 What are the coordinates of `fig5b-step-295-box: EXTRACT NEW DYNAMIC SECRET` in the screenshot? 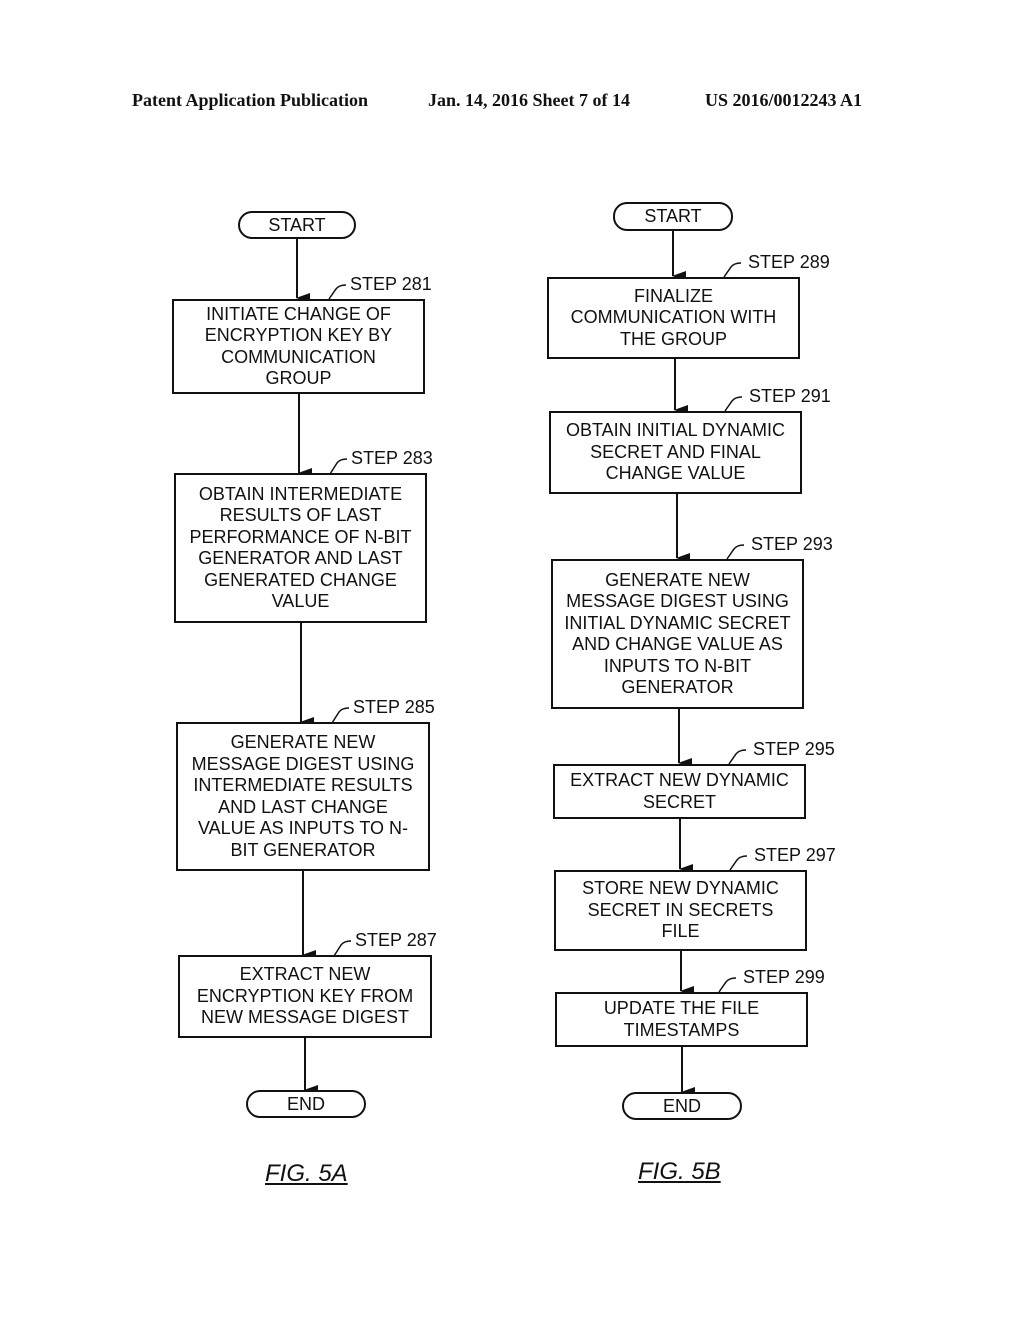 It's located at (679, 791).